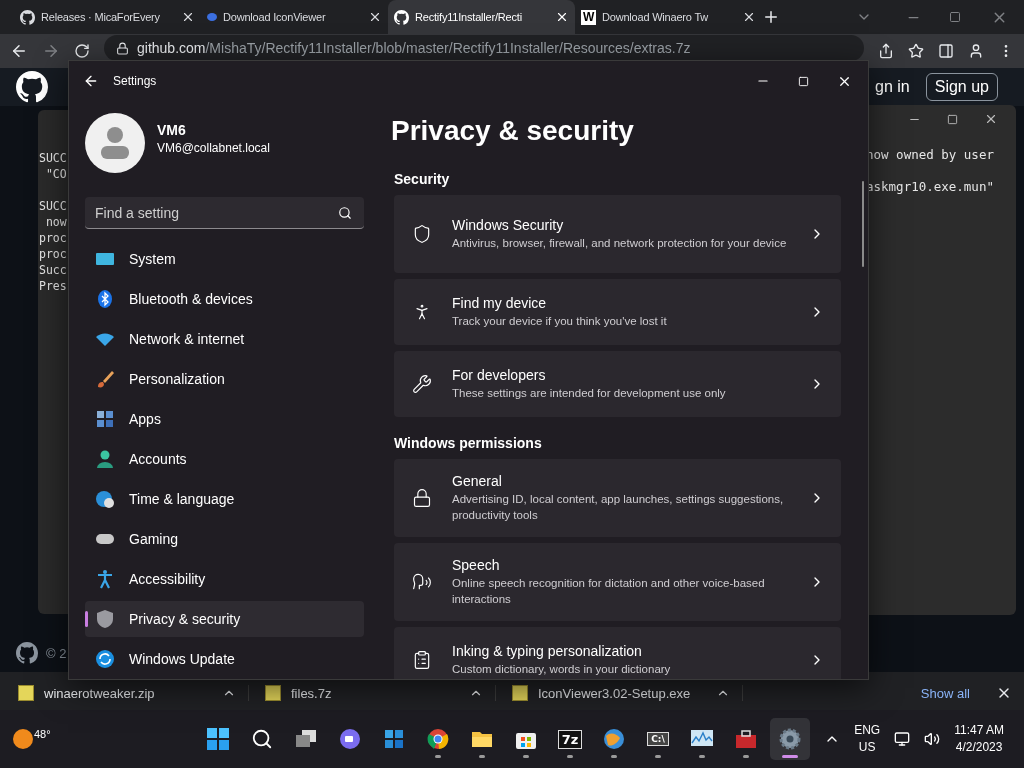 This screenshot has width=1024, height=768. What do you see at coordinates (262, 739) in the screenshot?
I see `search-icon` at bounding box center [262, 739].